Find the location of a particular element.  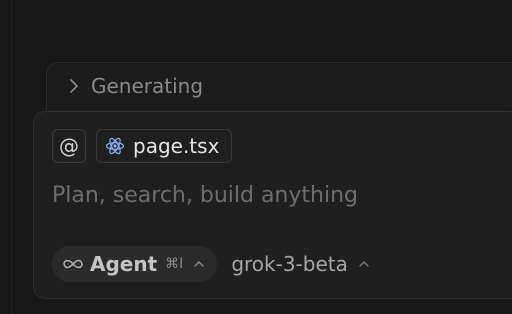

context-file-chip: page.tsx is located at coordinates (164, 146).